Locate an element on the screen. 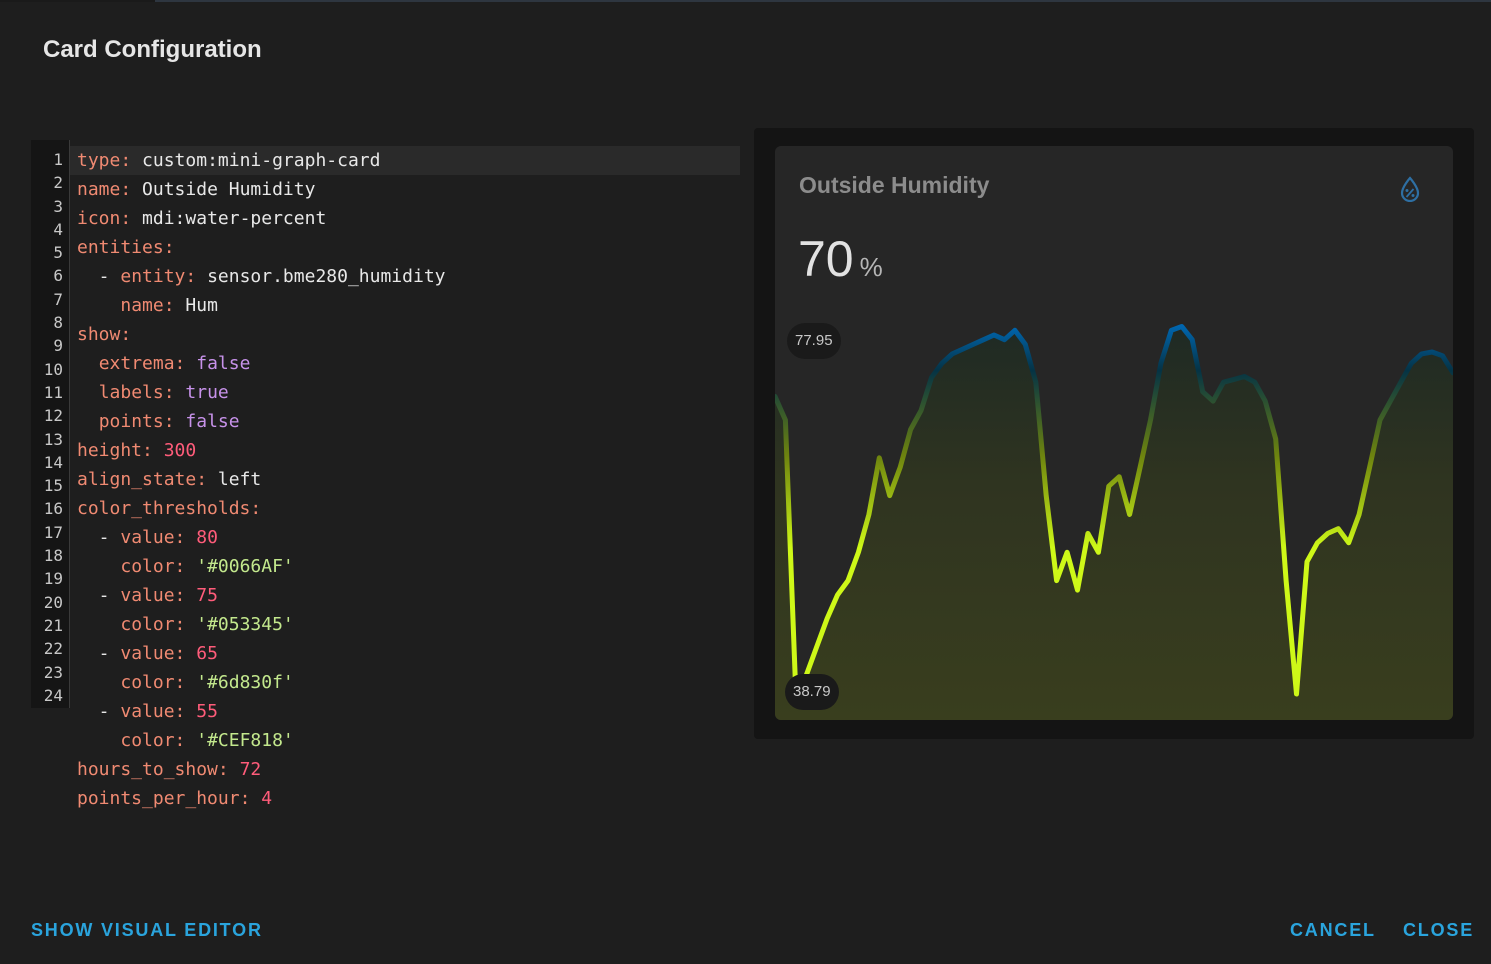 The width and height of the screenshot is (1491, 964). yaml-value: Hum is located at coordinates (201, 305).